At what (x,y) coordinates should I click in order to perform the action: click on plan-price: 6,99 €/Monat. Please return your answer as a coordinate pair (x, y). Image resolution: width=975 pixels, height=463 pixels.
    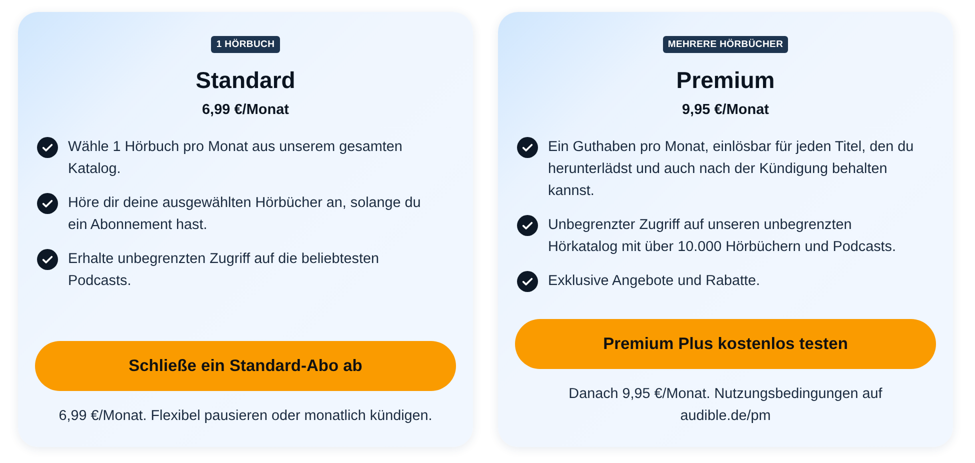
    Looking at the image, I should click on (246, 110).